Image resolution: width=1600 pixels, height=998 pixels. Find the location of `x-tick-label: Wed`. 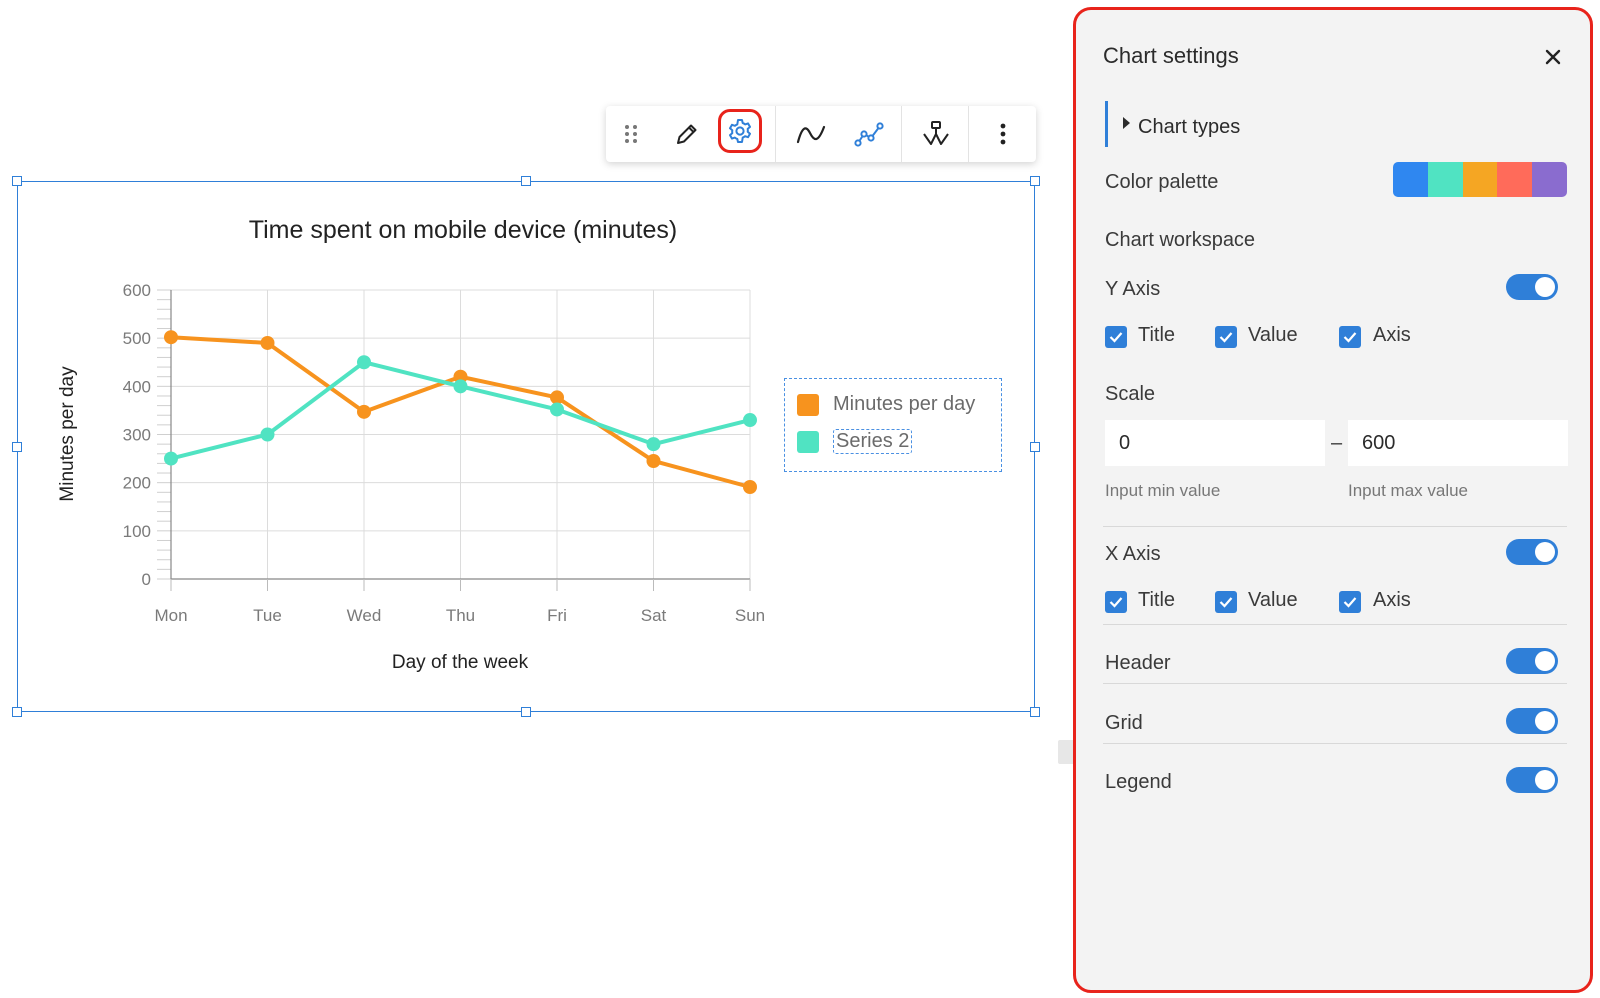

x-tick-label: Wed is located at coordinates (364, 615).